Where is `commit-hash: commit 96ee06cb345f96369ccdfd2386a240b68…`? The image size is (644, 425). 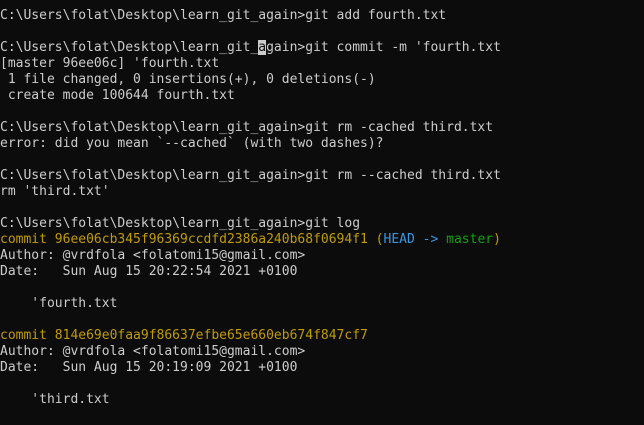 commit-hash: commit 96ee06cb345f96369ccdfd2386a240b68… is located at coordinates (184, 239).